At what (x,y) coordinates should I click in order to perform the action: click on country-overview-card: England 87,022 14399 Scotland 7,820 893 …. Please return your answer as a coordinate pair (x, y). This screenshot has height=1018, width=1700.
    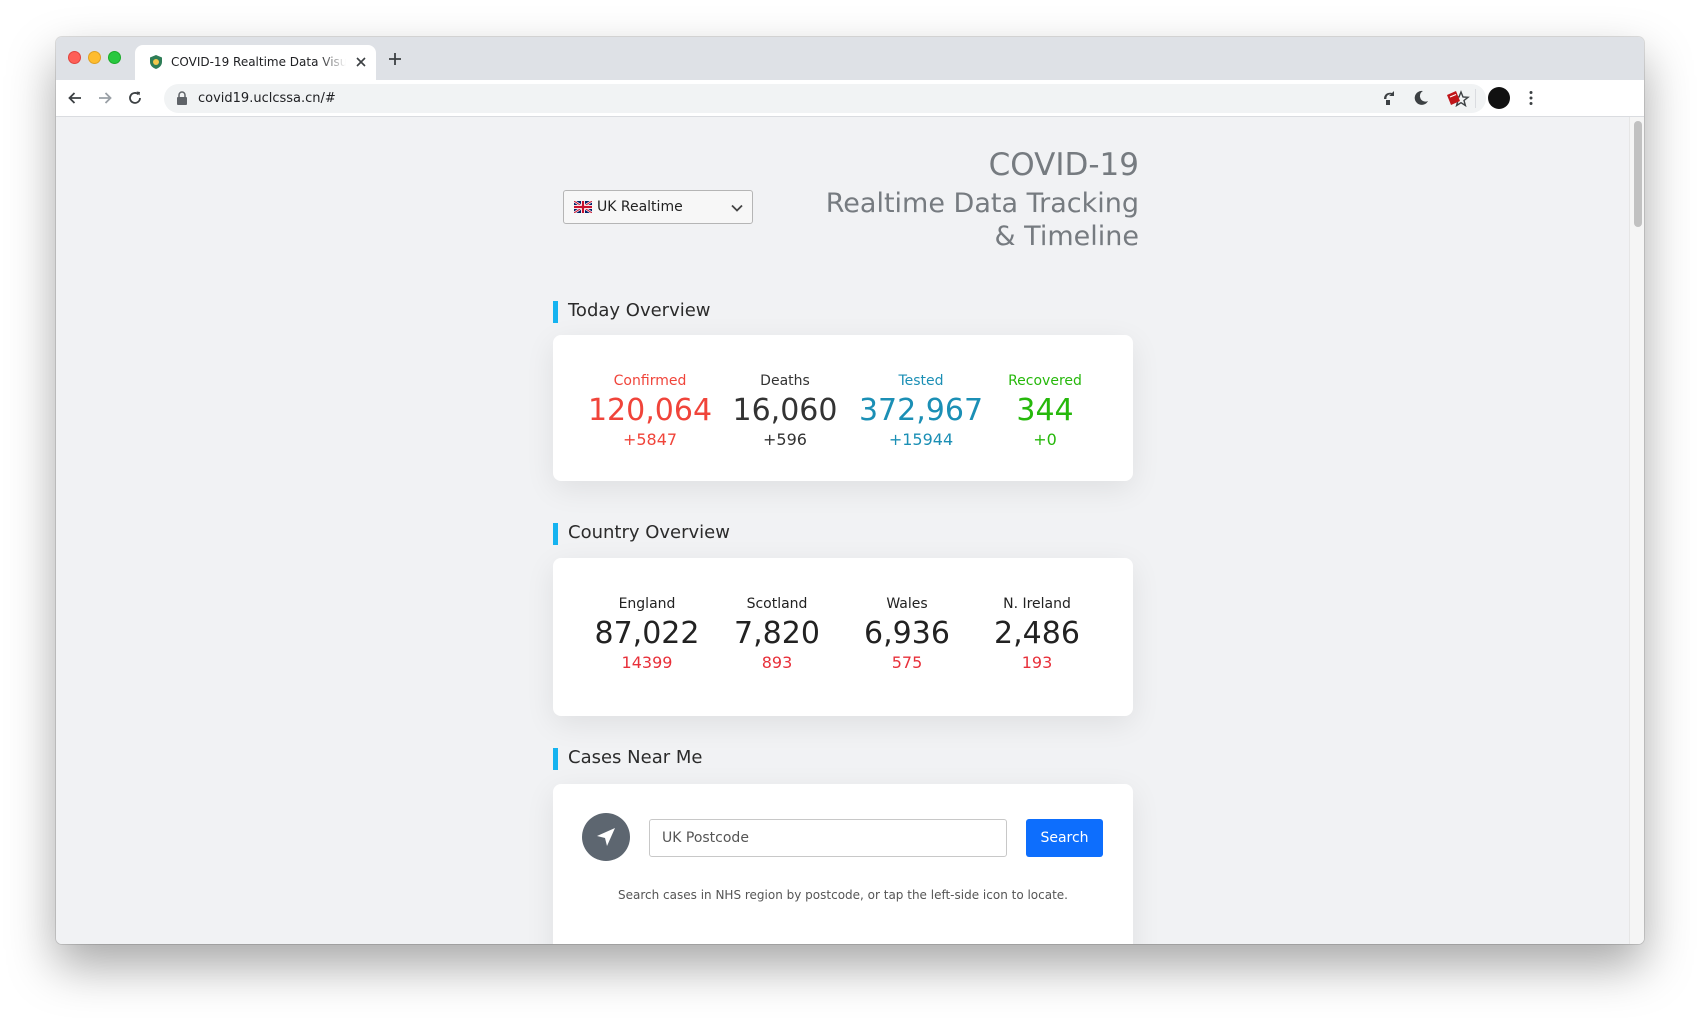
    Looking at the image, I should click on (843, 637).